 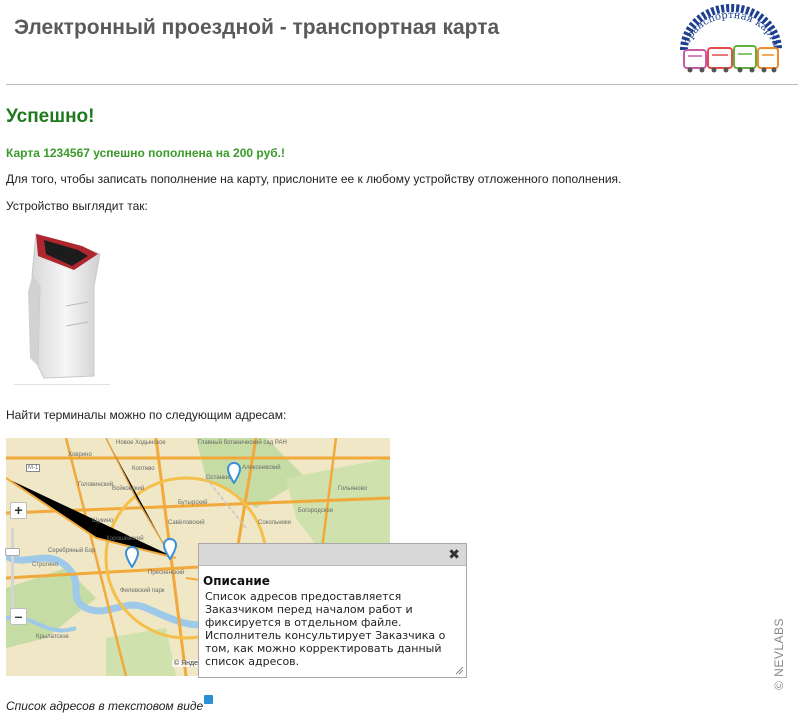 I want to click on map-label: Строгино, so click(x=45, y=565).